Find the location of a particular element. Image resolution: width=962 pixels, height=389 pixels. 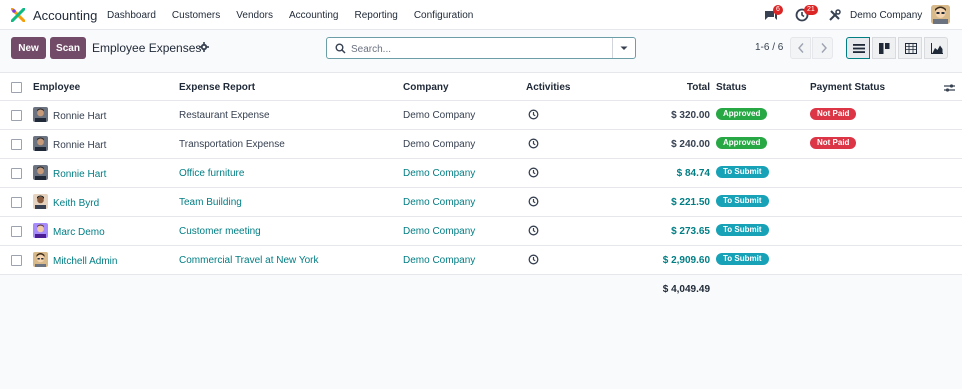

search-icon is located at coordinates (340, 48).